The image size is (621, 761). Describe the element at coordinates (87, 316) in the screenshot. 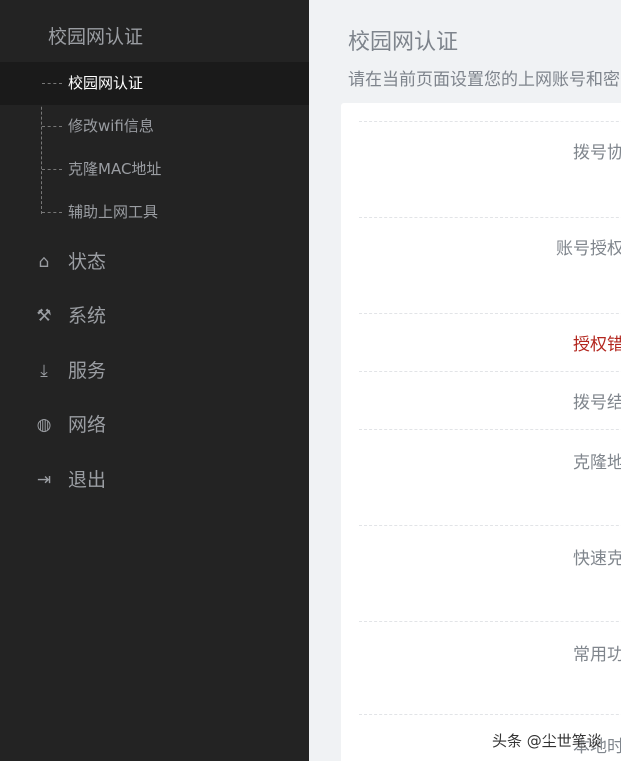

I see `nav-label: 系统` at that location.